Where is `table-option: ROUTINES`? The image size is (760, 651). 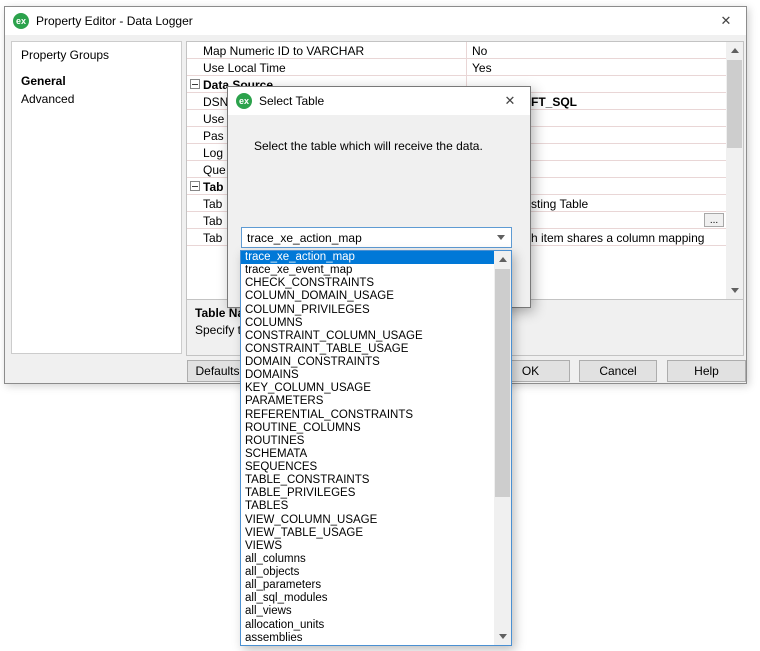
table-option: ROUTINES is located at coordinates (367, 441).